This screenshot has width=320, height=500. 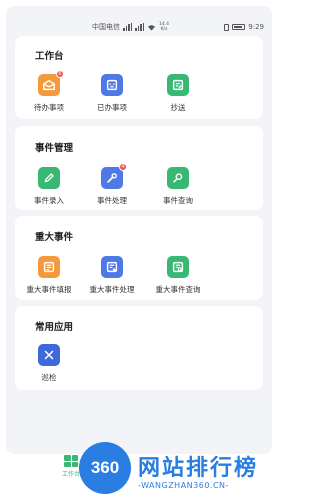 I want to click on tools-icon, so click(x=49, y=355).